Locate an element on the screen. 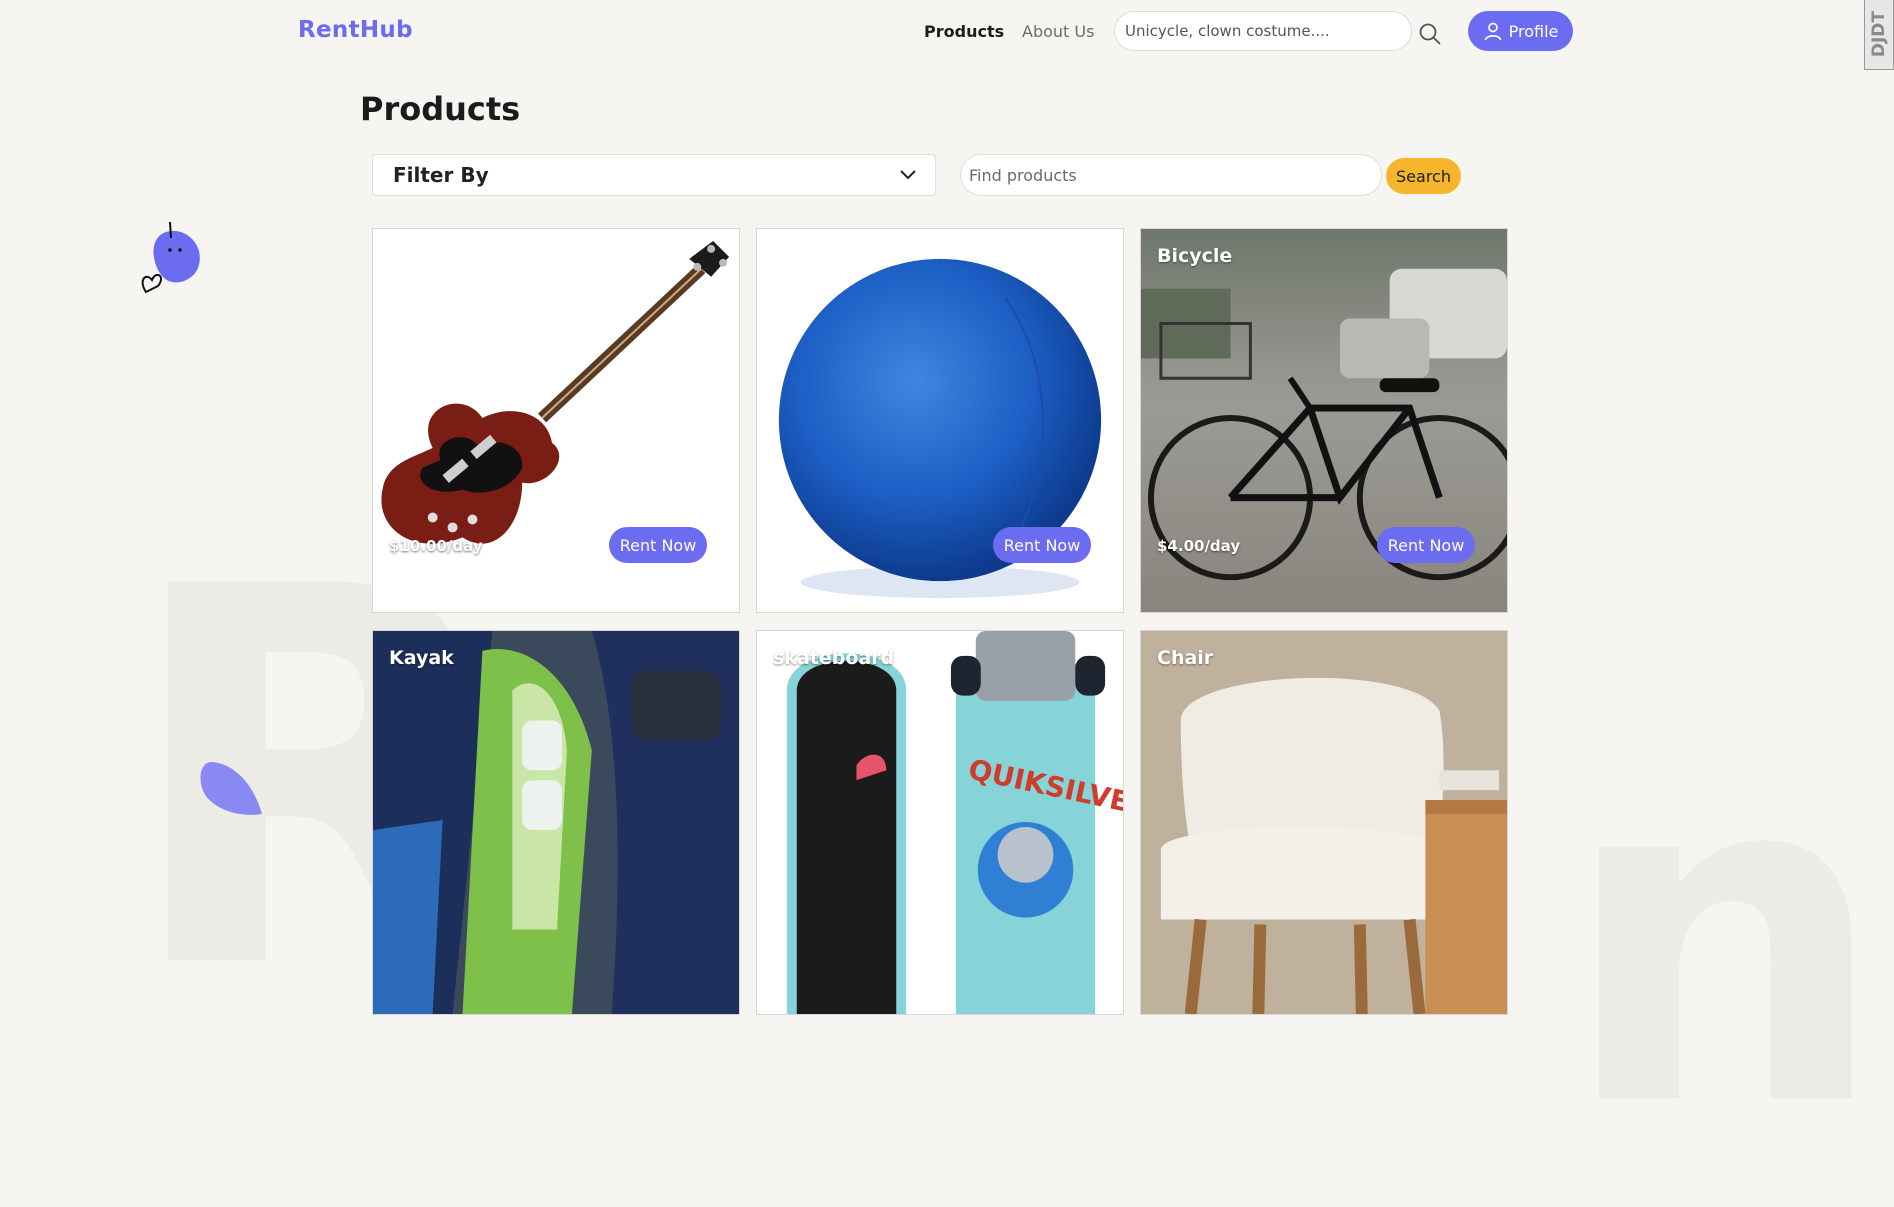  find-products-input is located at coordinates (1171, 175).